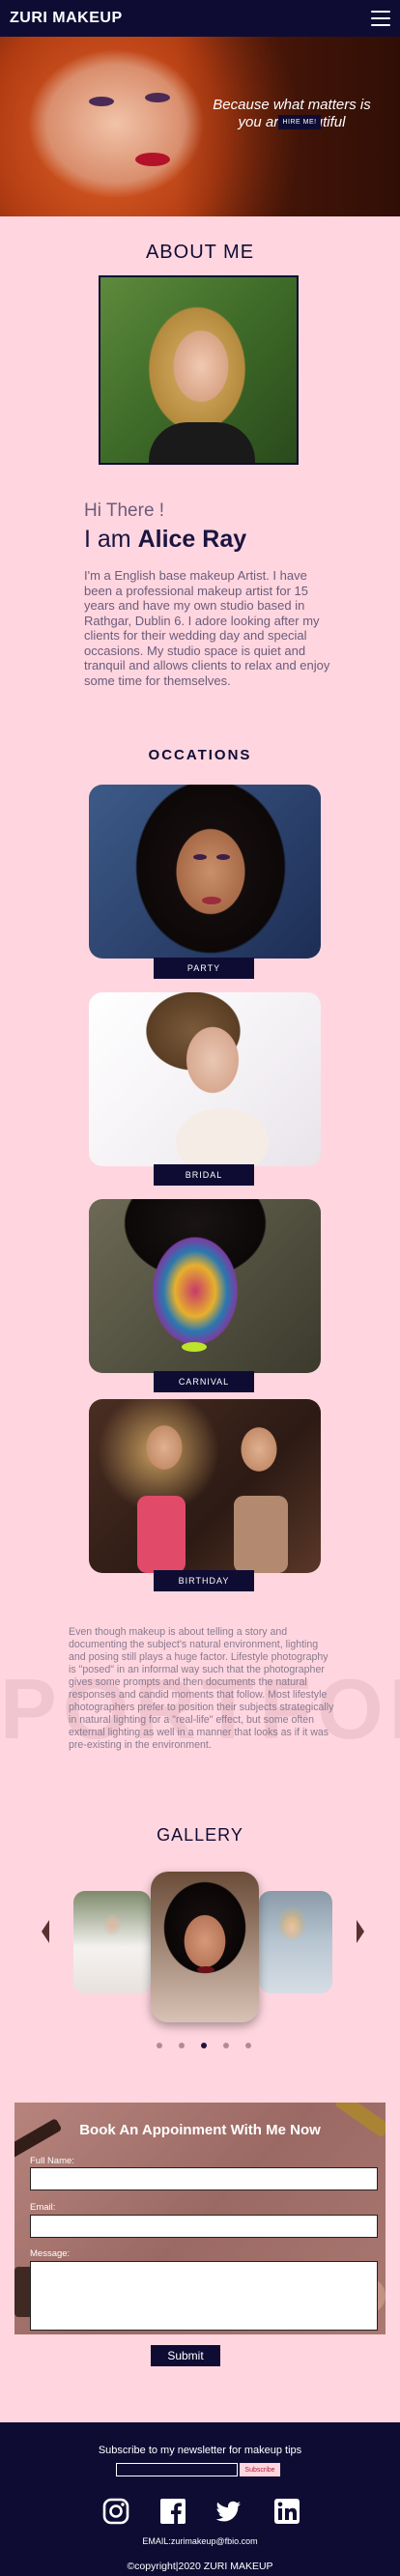 This screenshot has height=2576, width=400. What do you see at coordinates (205, 872) in the screenshot?
I see `occasion-card-party` at bounding box center [205, 872].